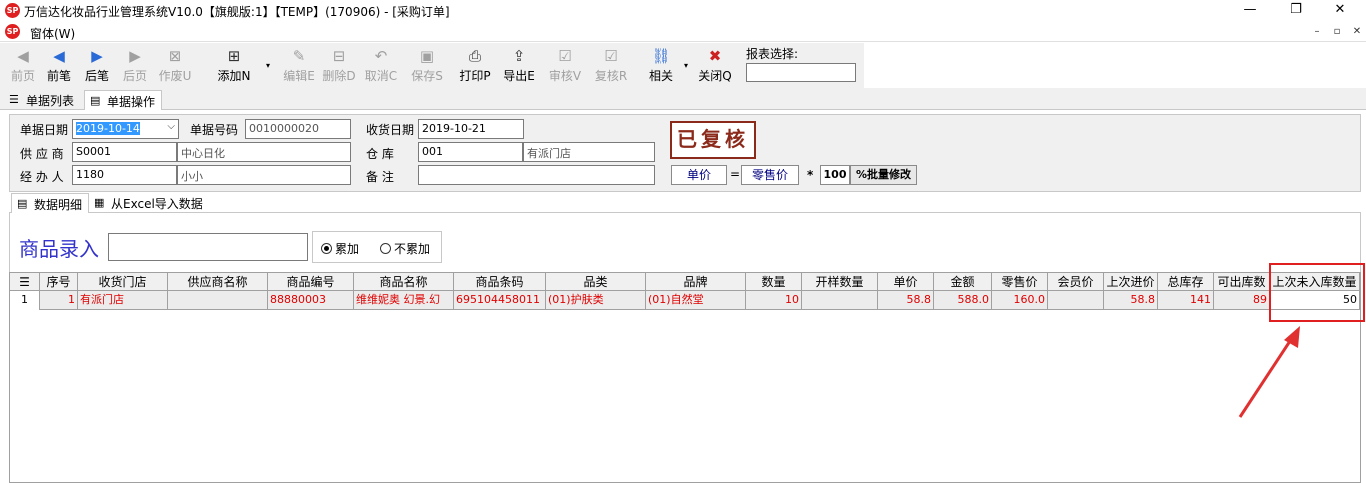 The width and height of the screenshot is (1366, 483). Describe the element at coordinates (268, 65) in the screenshot. I see `add-dropdown-icon: ▾` at that location.